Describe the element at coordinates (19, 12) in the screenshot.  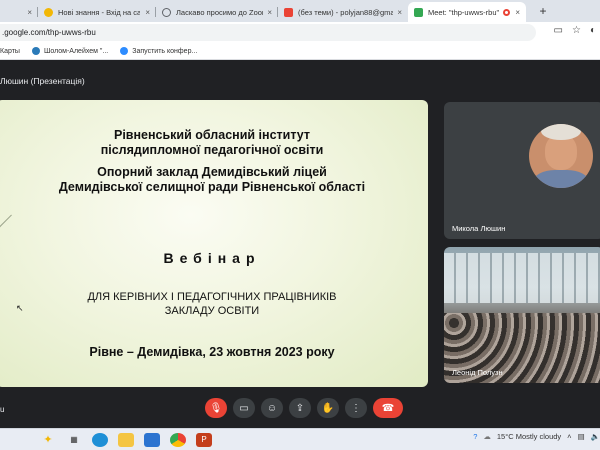
I see `tab-partial: ×` at that location.